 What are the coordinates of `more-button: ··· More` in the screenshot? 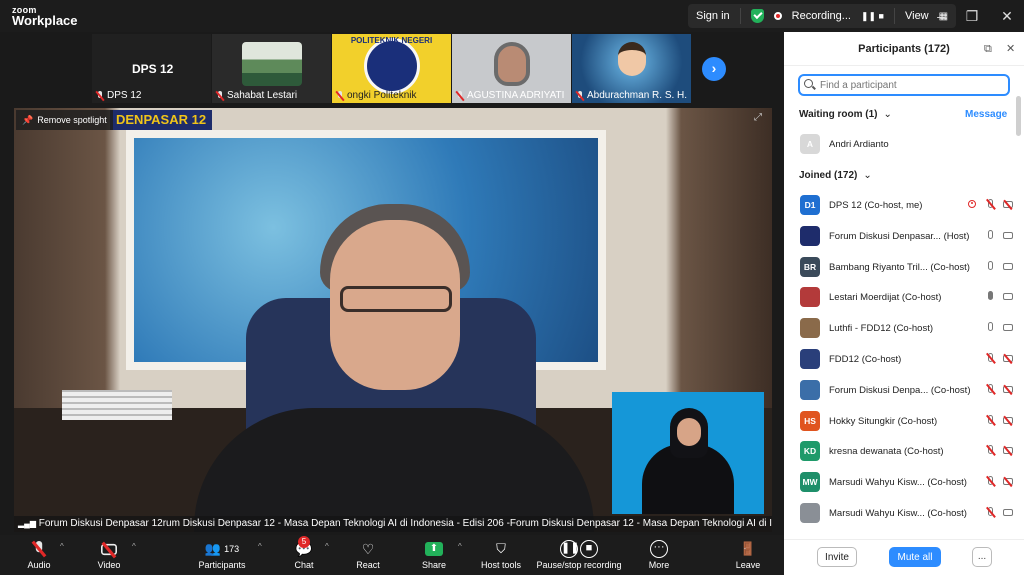 It's located at (659, 554).